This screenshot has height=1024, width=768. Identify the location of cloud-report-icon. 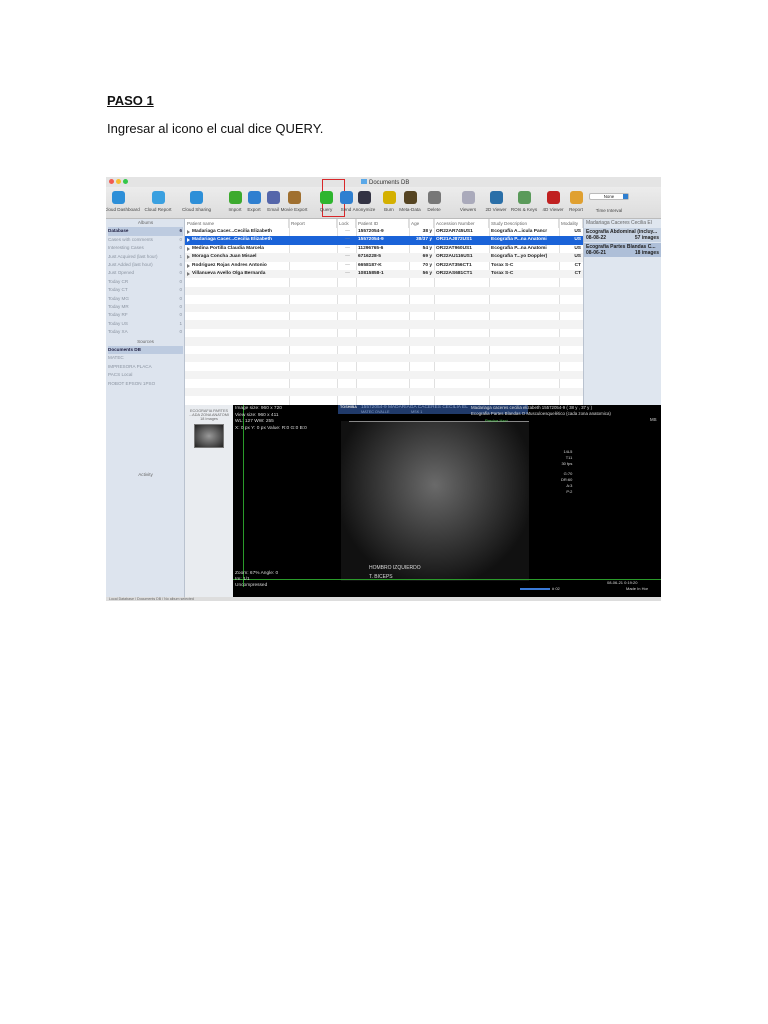
(158, 197).